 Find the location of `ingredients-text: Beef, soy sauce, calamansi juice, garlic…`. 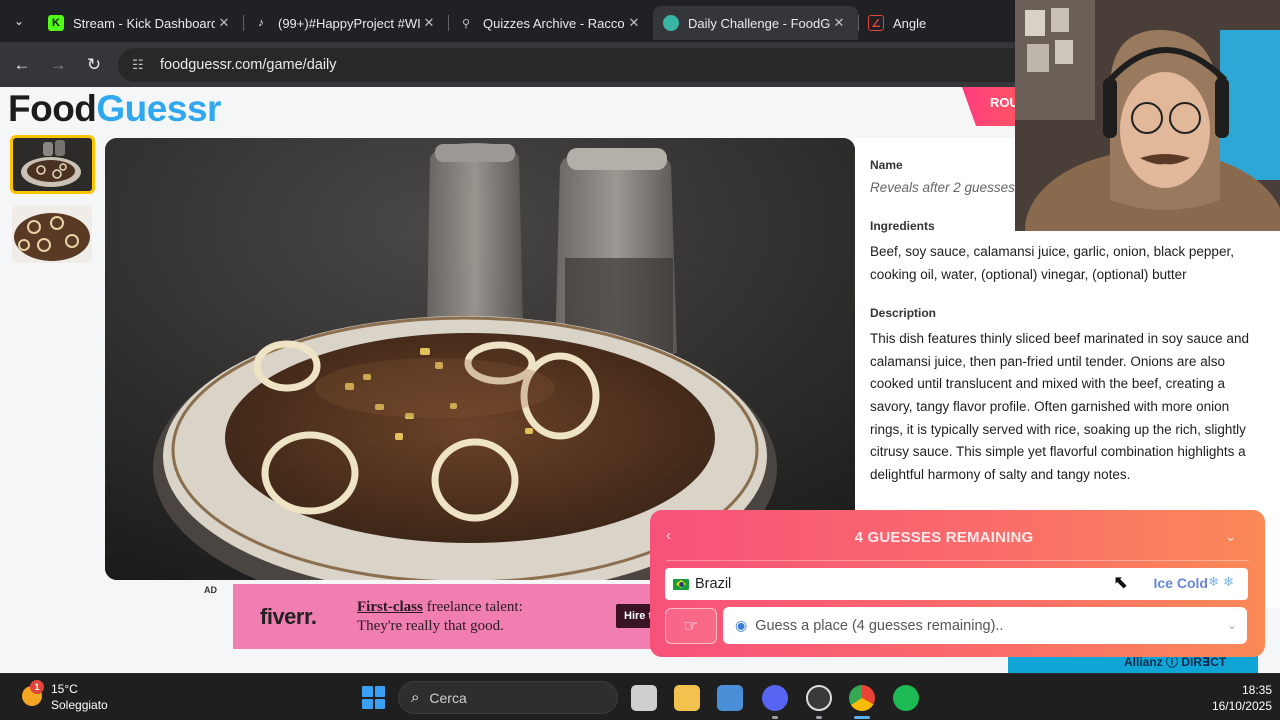

ingredients-text: Beef, soy sauce, calamansi juice, garlic… is located at coordinates (1052, 263).